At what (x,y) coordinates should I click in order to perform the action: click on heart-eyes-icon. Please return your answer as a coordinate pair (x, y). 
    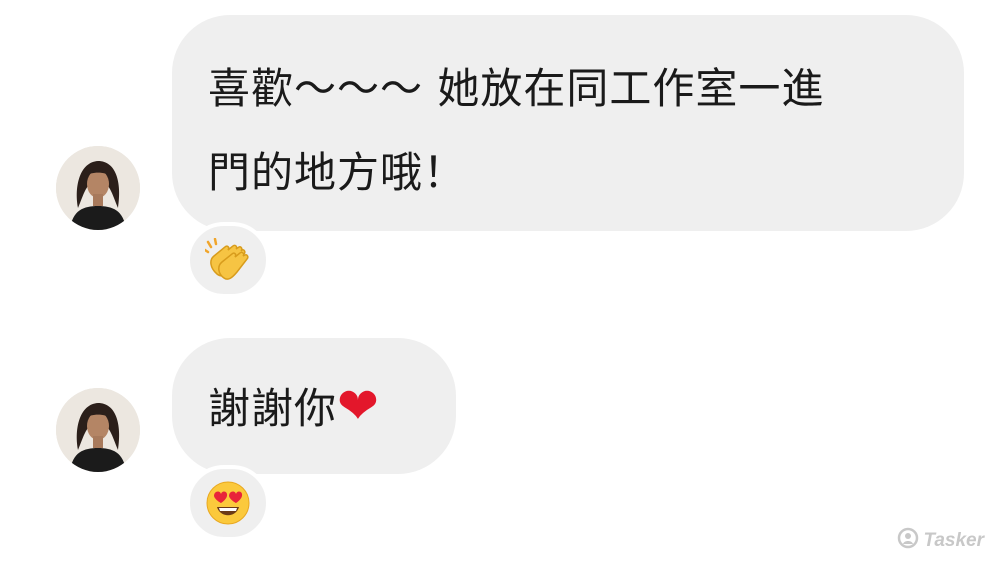
    Looking at the image, I should click on (228, 503).